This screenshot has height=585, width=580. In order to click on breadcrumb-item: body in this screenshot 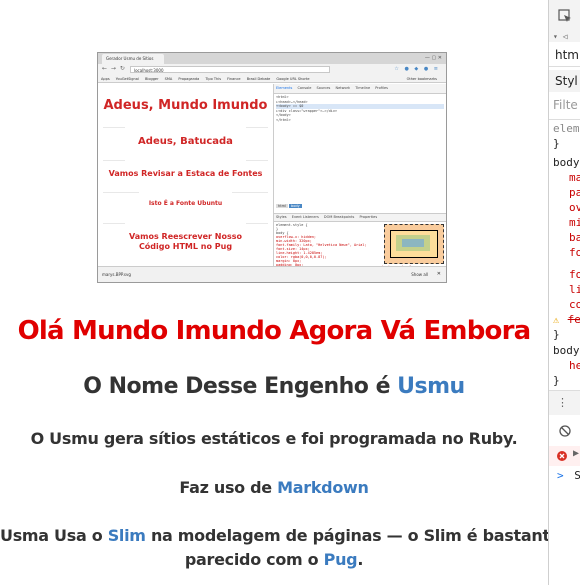, I will do `click(295, 206)`.